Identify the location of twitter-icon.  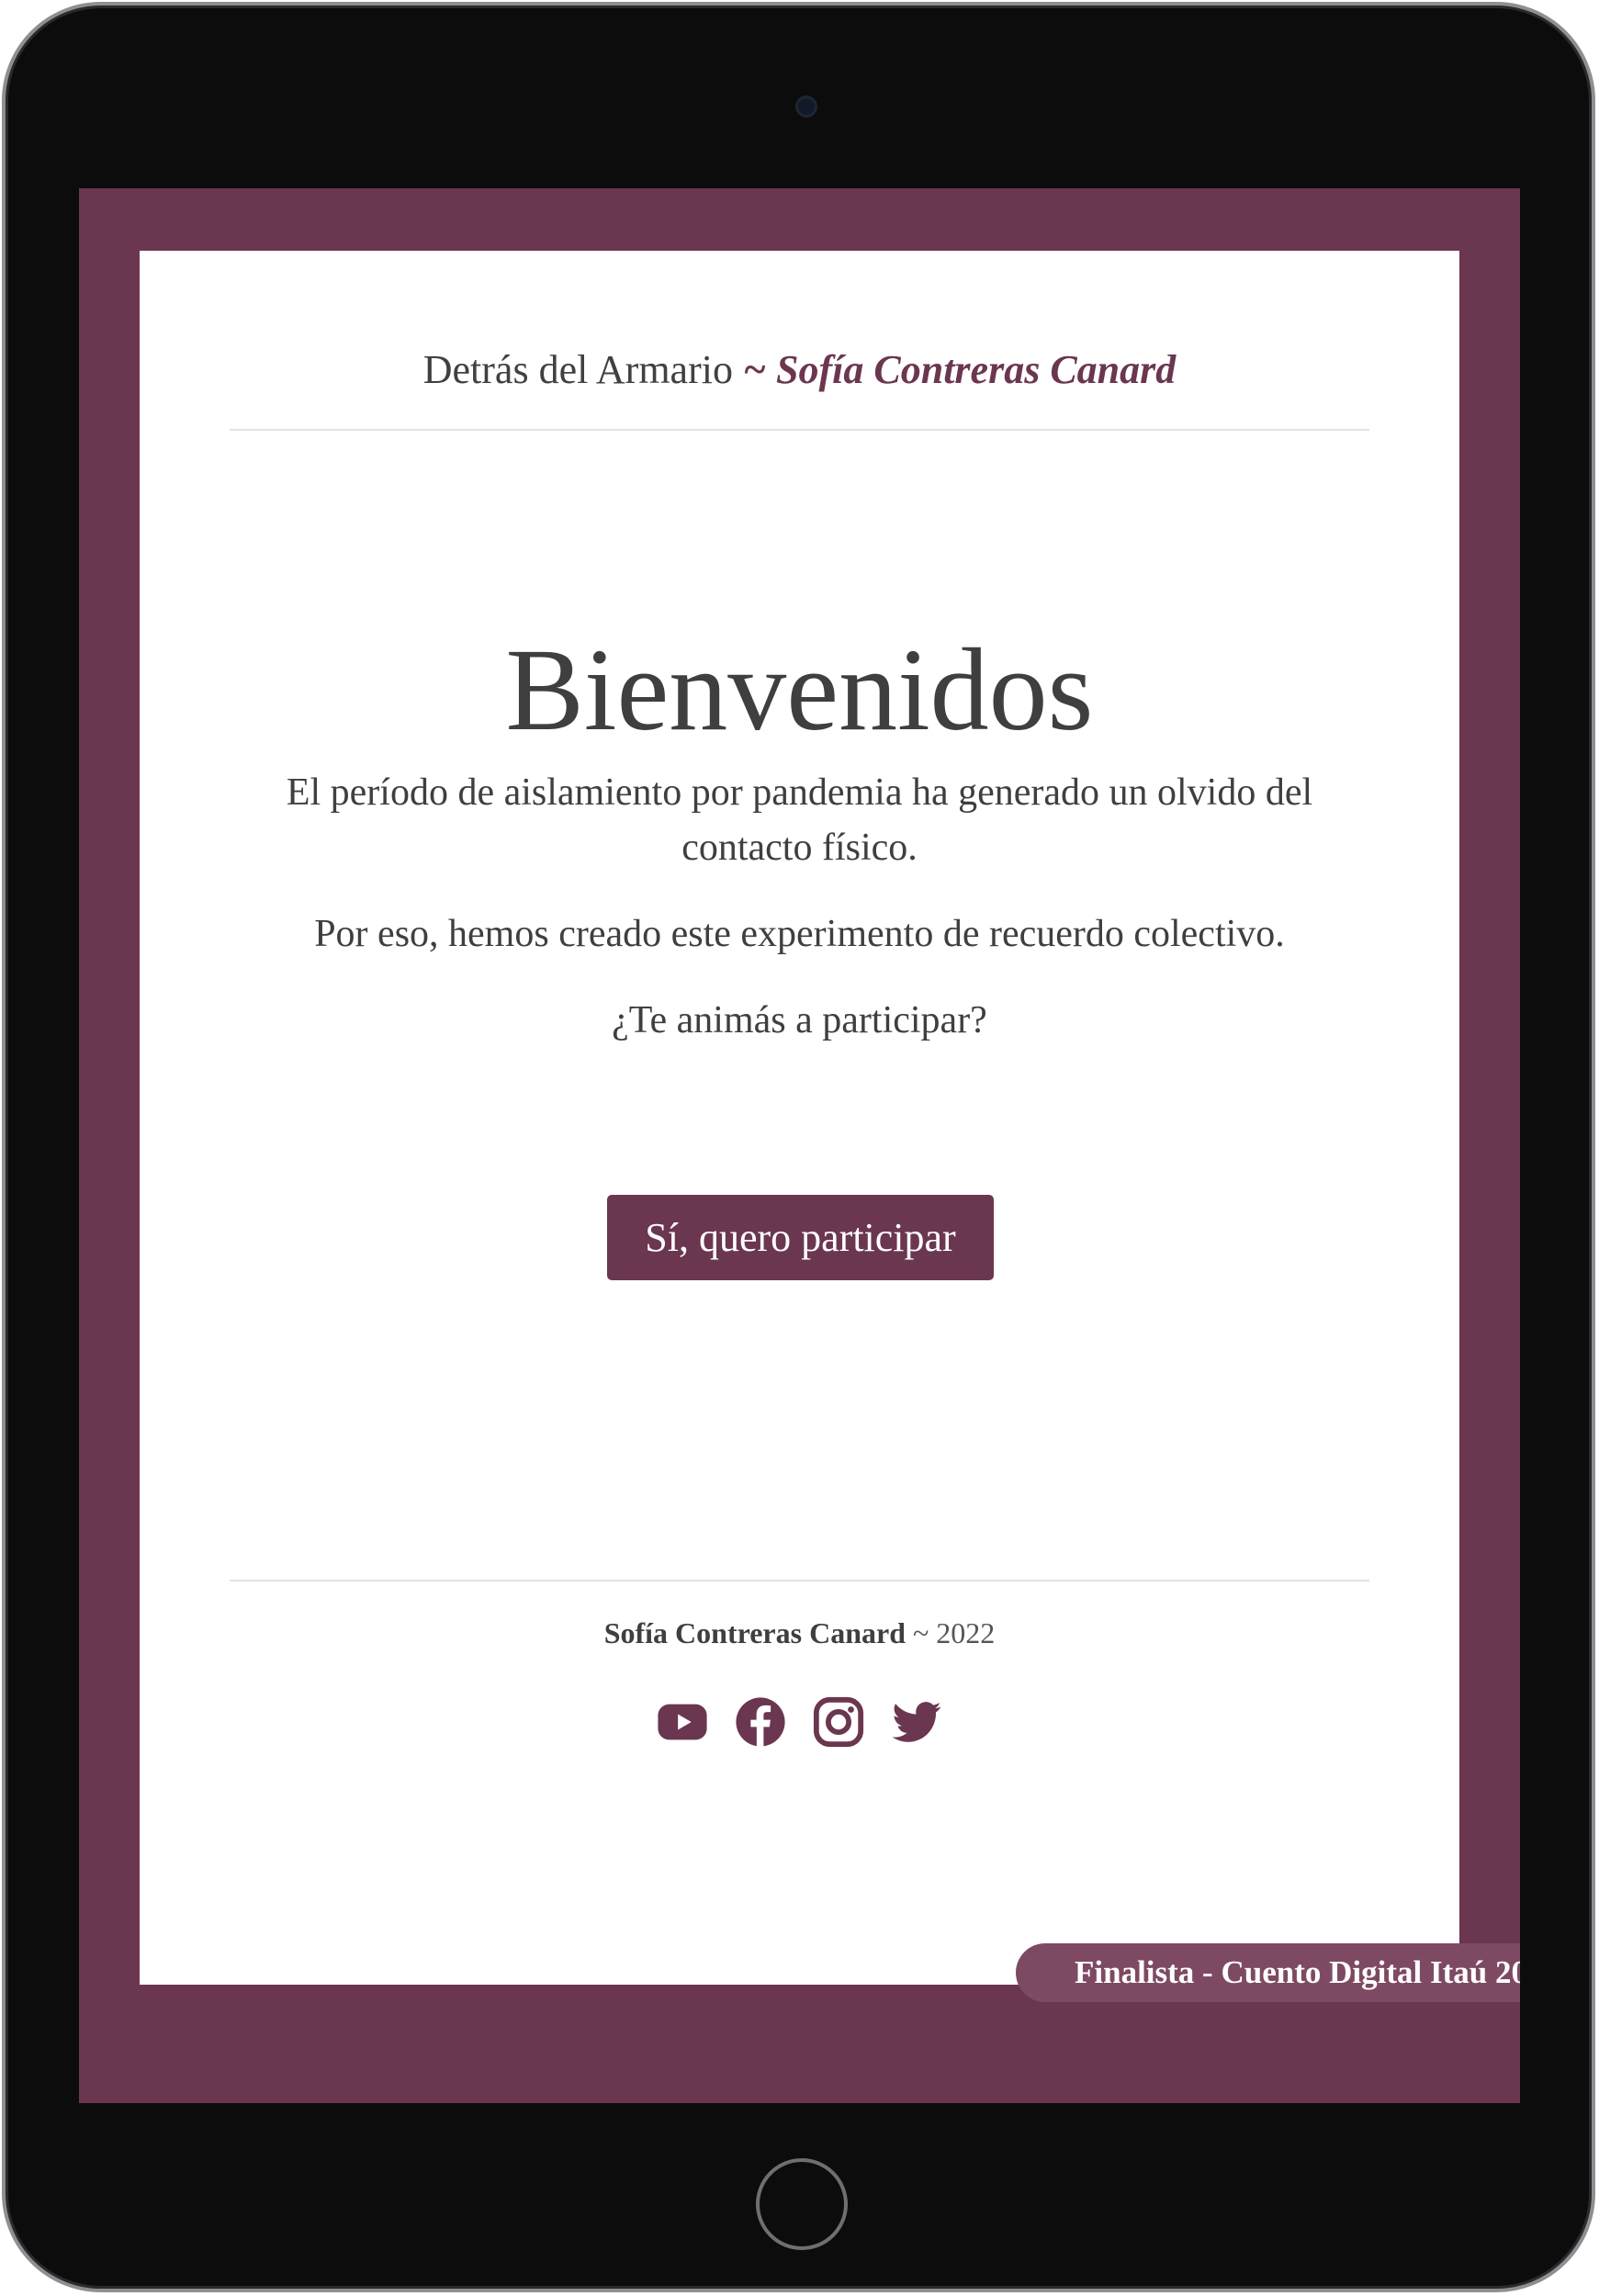
(916, 1722).